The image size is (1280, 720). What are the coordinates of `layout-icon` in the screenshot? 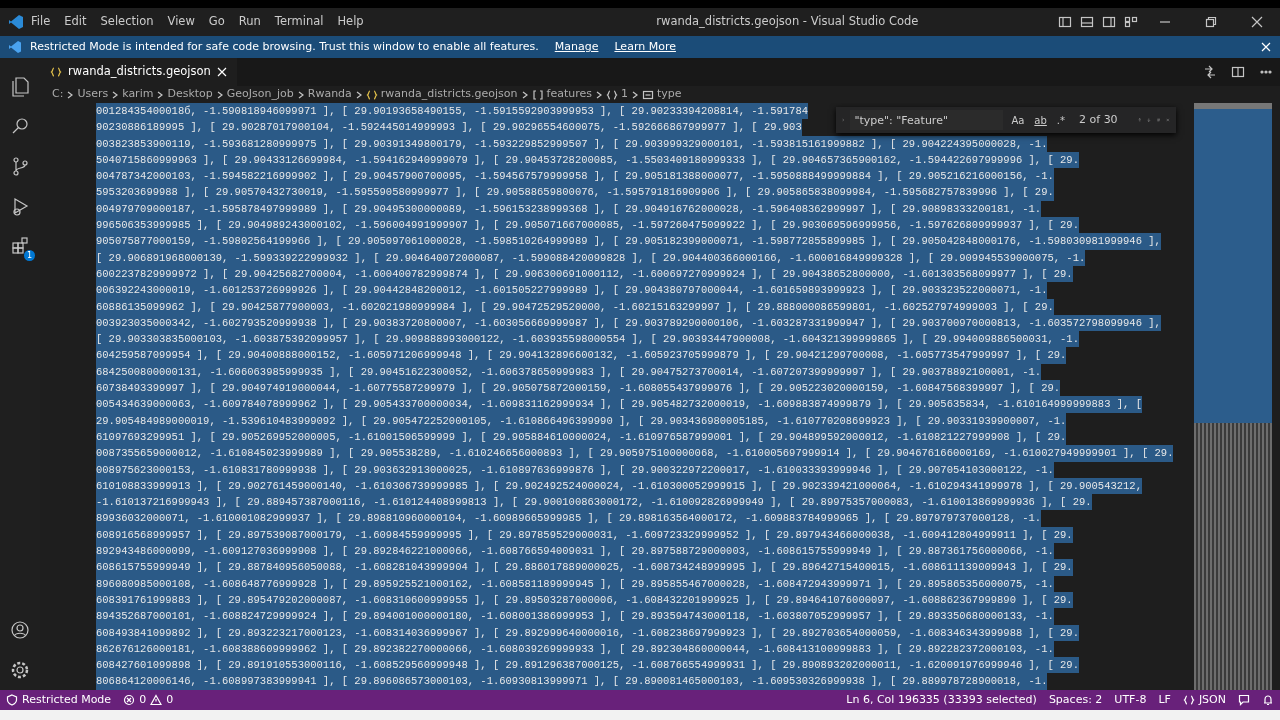 It's located at (1131, 22).